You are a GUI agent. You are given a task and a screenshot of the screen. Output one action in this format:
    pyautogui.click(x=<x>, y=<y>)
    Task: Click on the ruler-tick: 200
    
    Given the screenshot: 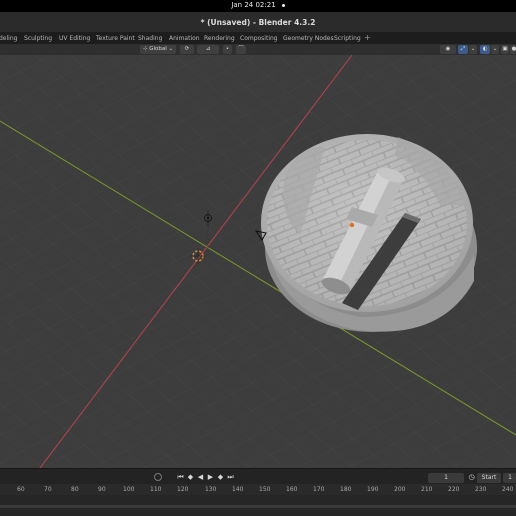 What is the action you would take?
    pyautogui.click(x=400, y=489)
    